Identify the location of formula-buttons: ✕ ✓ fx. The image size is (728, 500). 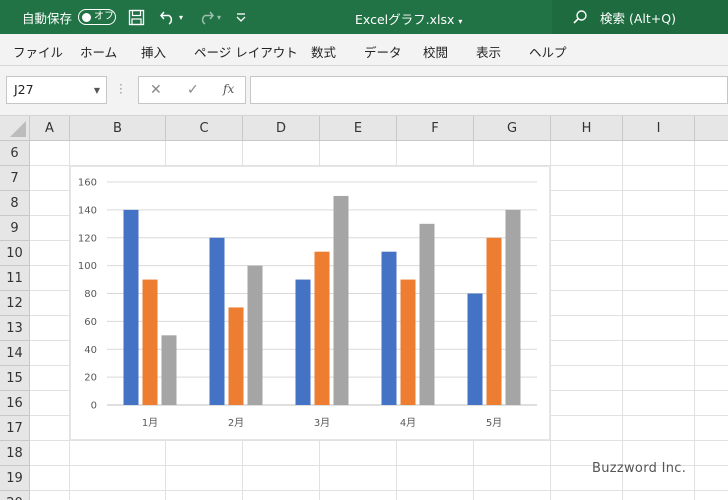
(192, 90).